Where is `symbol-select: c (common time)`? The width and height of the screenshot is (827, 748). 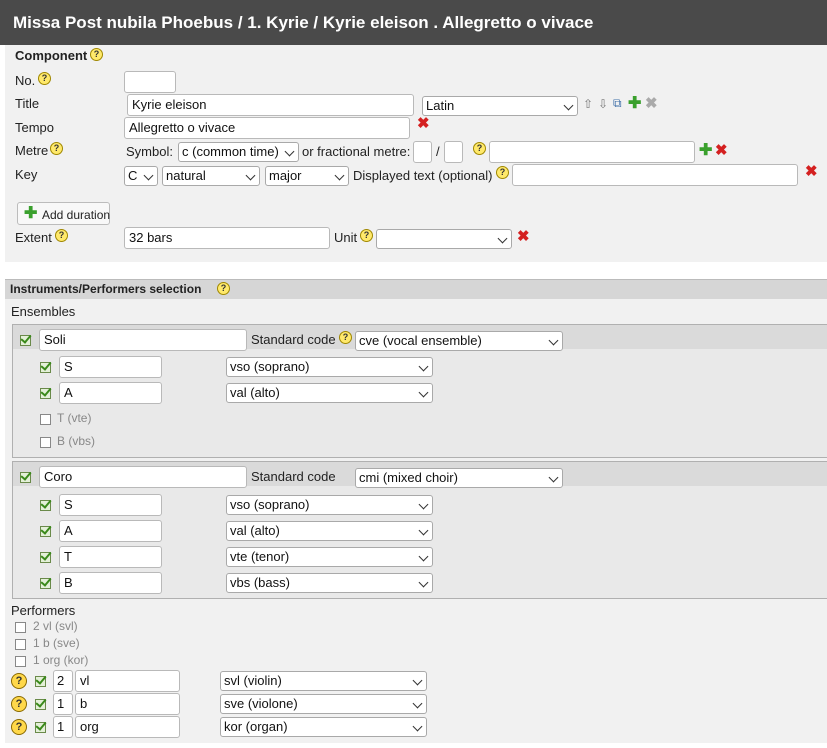 symbol-select: c (common time) is located at coordinates (238, 152).